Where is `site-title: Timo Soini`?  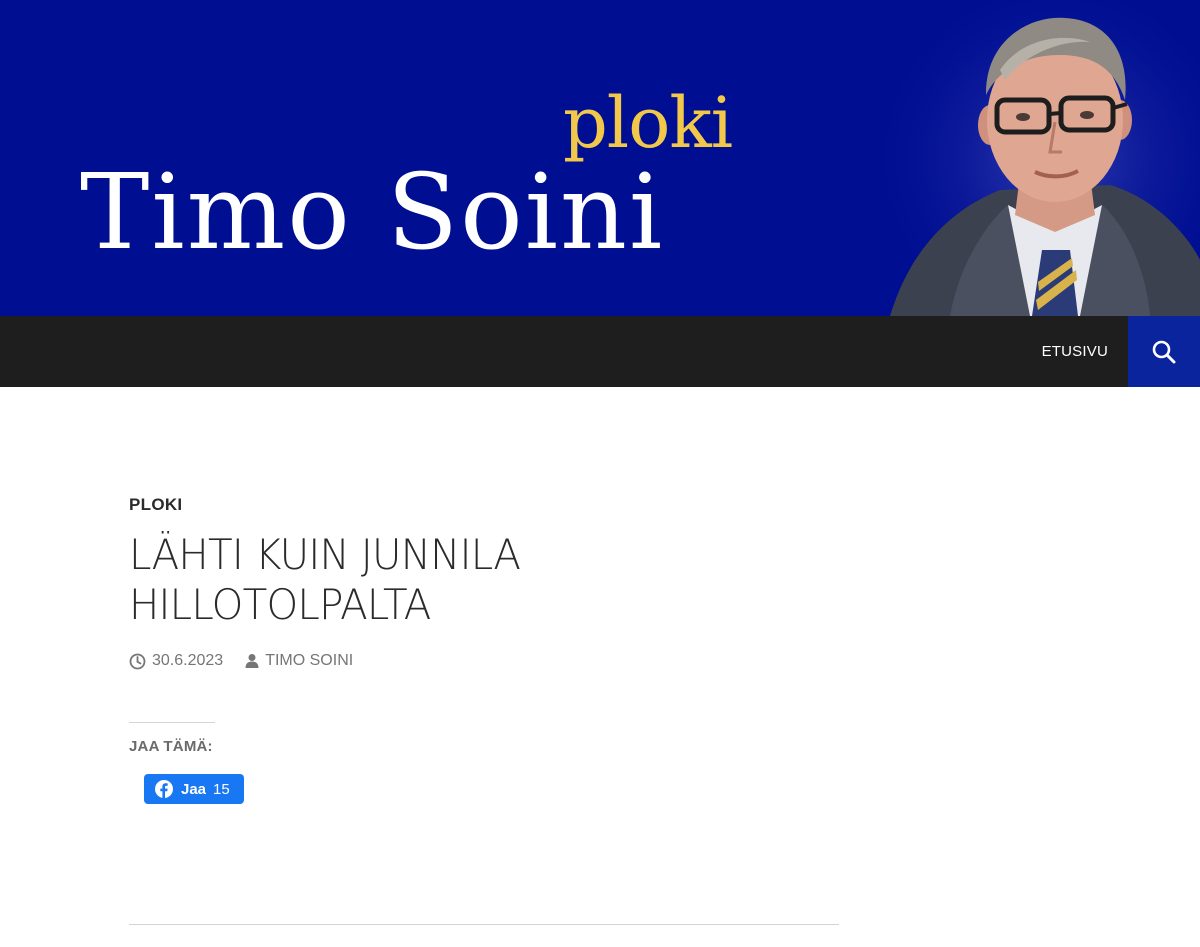 site-title: Timo Soini is located at coordinates (372, 212).